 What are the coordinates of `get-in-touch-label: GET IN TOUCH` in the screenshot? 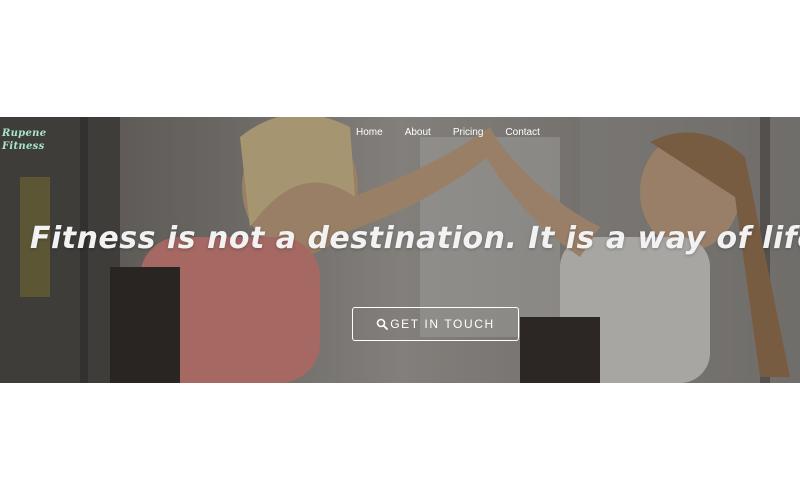 It's located at (442, 324).